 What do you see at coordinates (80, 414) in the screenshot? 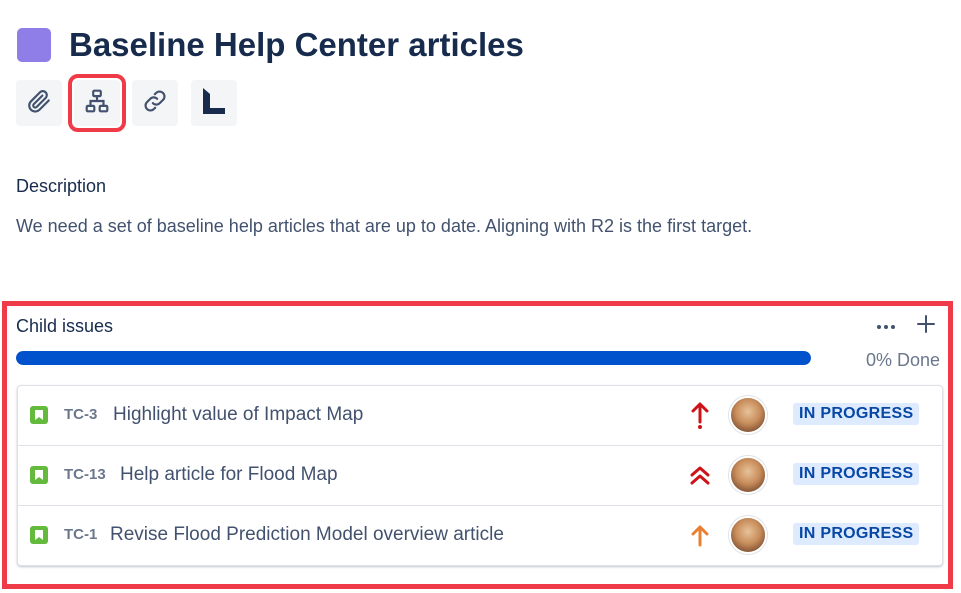
I see `issue-key: TC-3` at bounding box center [80, 414].